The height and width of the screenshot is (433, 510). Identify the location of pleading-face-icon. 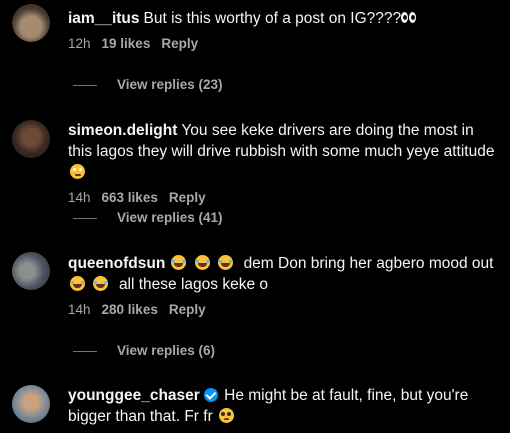
(227, 415).